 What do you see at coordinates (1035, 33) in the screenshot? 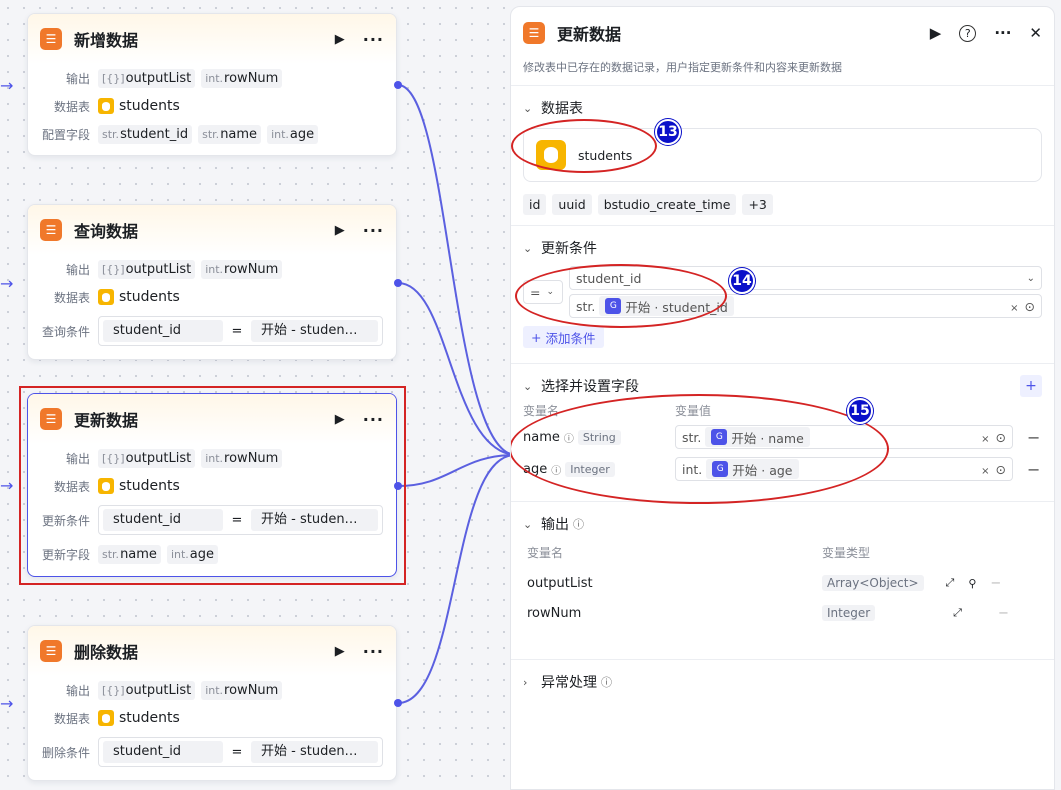
I see `close-icon: ✕` at bounding box center [1035, 33].